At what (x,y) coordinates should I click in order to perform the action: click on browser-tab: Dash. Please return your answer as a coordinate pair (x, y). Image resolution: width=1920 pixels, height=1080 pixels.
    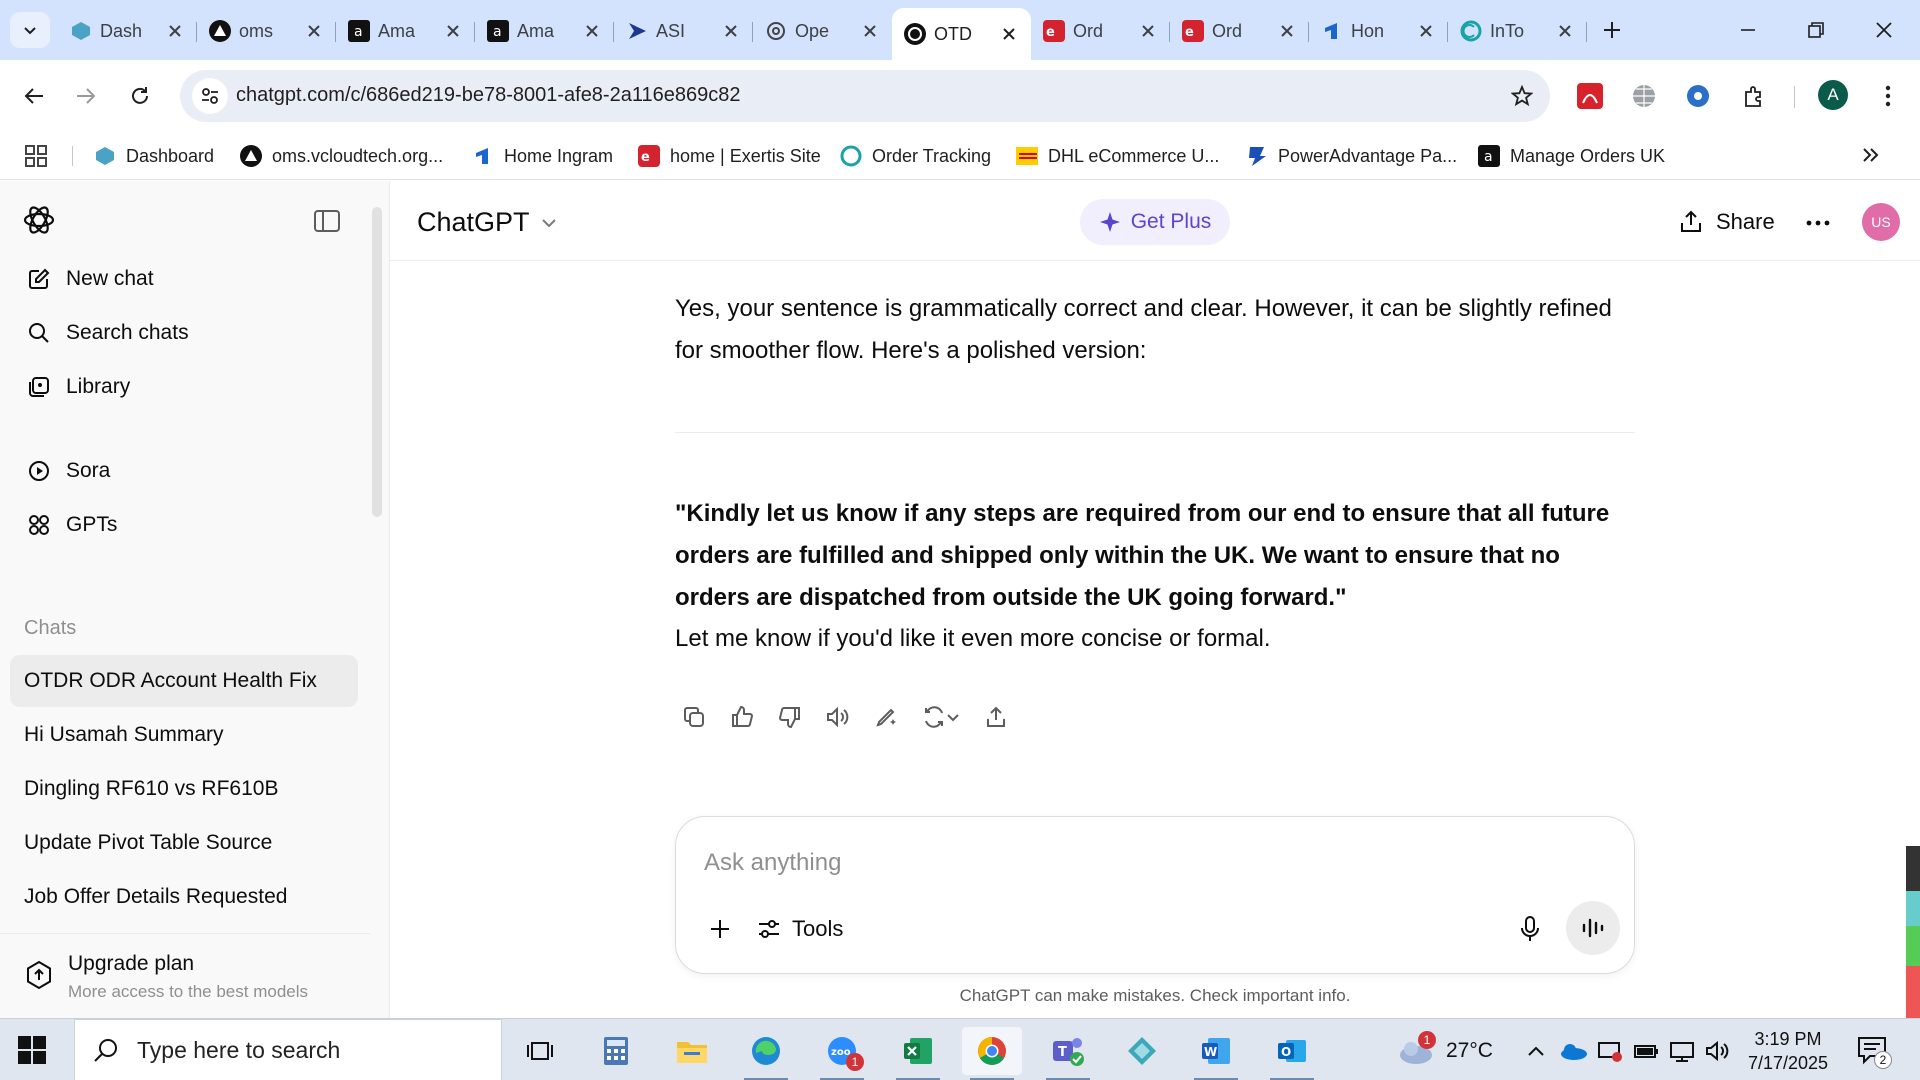
    Looking at the image, I should click on (127, 31).